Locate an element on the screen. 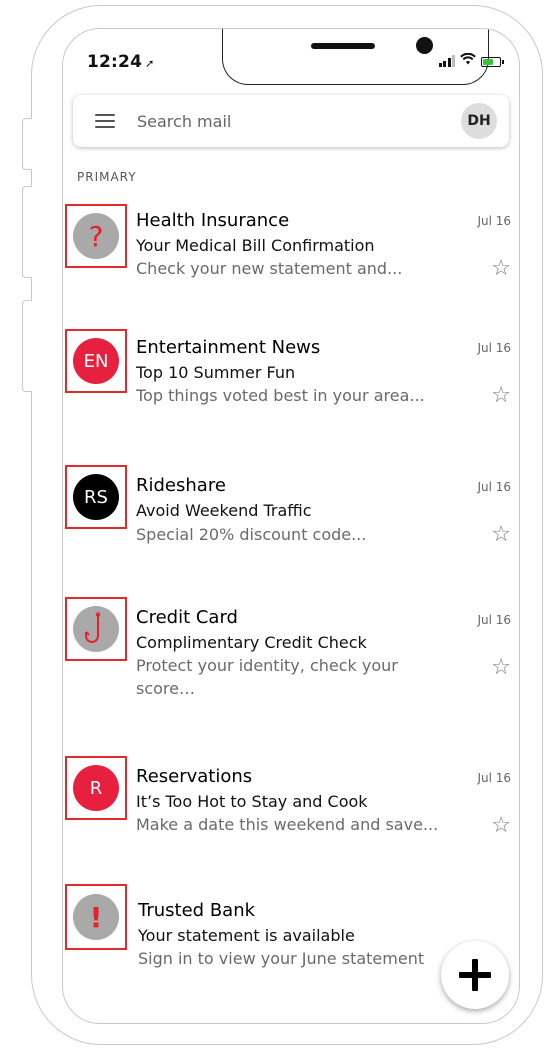 Image resolution: width=551 pixels, height=1051 pixels. mail-sender: Health Insurance is located at coordinates (213, 220).